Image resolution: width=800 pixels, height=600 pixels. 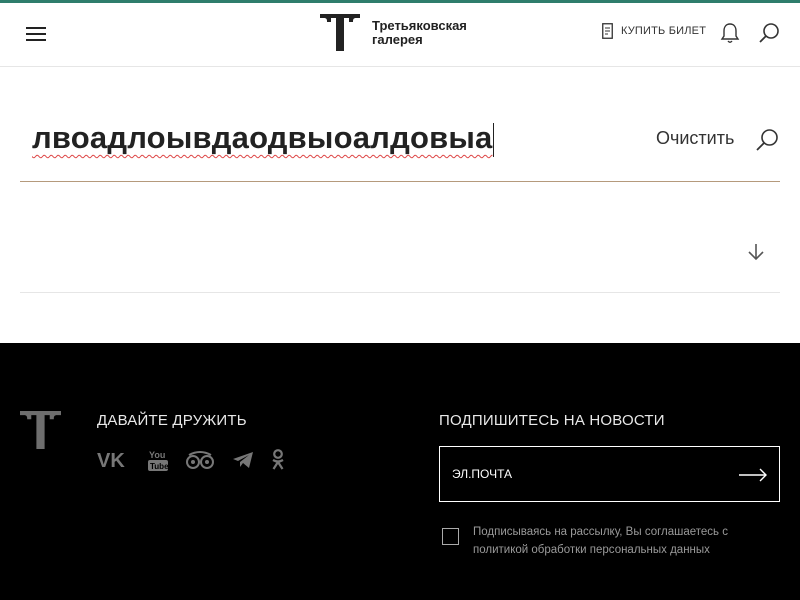 What do you see at coordinates (607, 31) in the screenshot?
I see `ticket-icon` at bounding box center [607, 31].